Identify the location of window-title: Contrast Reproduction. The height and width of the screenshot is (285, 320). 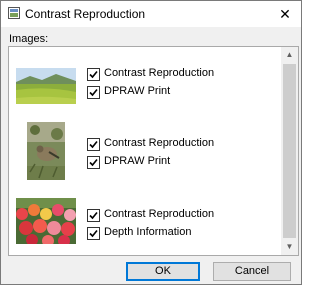
(85, 14).